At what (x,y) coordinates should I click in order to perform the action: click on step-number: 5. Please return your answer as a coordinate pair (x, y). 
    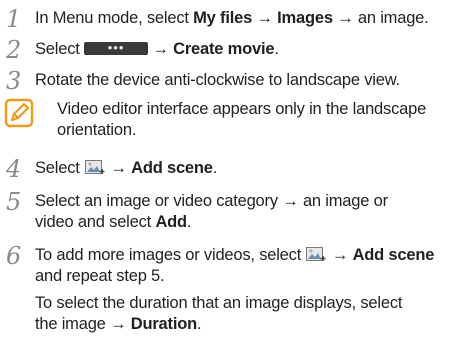
    Looking at the image, I should click on (14, 202).